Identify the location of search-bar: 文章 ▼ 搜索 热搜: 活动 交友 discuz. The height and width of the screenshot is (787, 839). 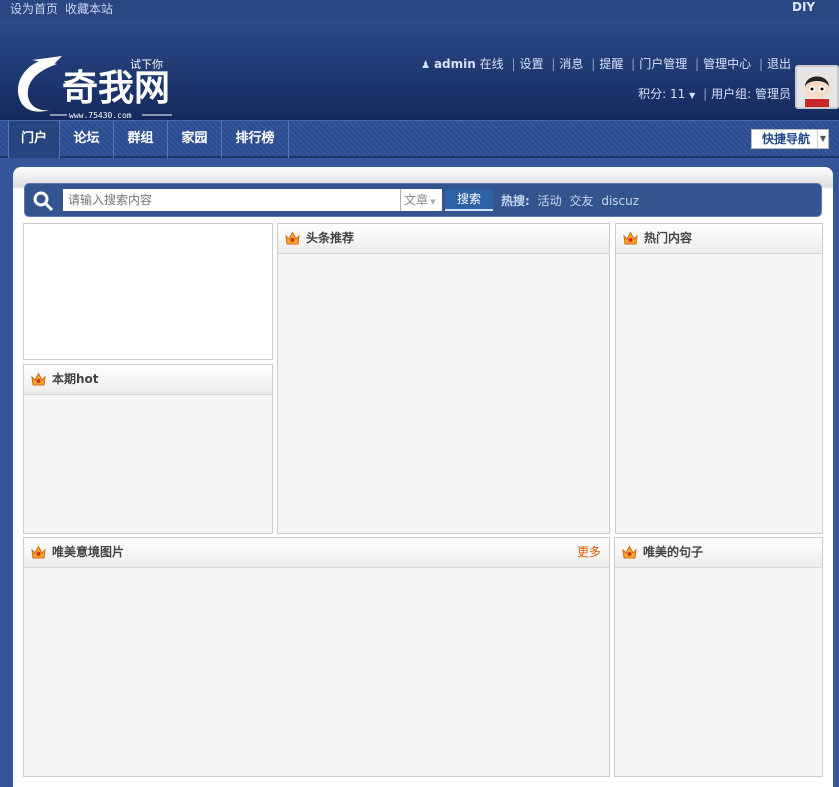
(423, 200).